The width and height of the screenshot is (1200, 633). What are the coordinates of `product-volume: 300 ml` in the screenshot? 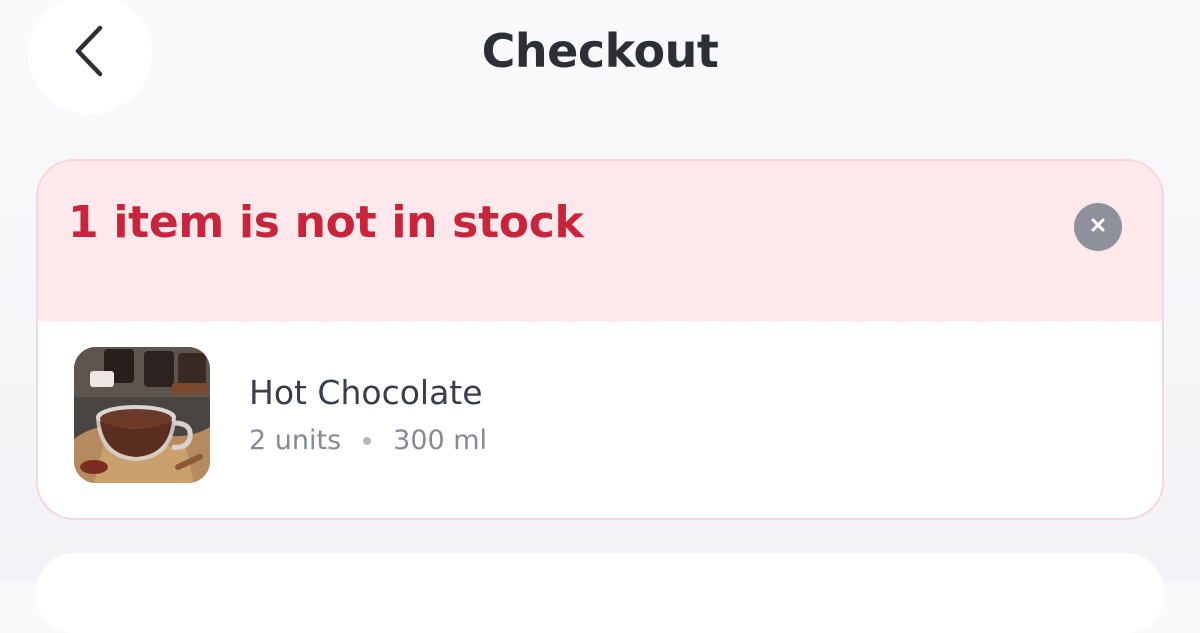 It's located at (440, 440).